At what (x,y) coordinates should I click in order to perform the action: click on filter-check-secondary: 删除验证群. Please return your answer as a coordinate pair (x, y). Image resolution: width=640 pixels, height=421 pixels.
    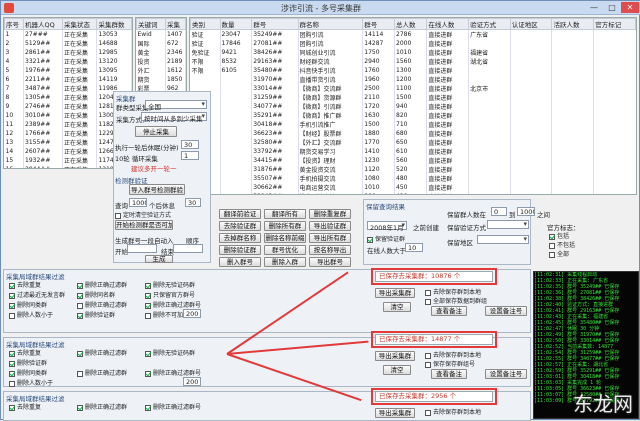
    Looking at the image, I should click on (96, 314).